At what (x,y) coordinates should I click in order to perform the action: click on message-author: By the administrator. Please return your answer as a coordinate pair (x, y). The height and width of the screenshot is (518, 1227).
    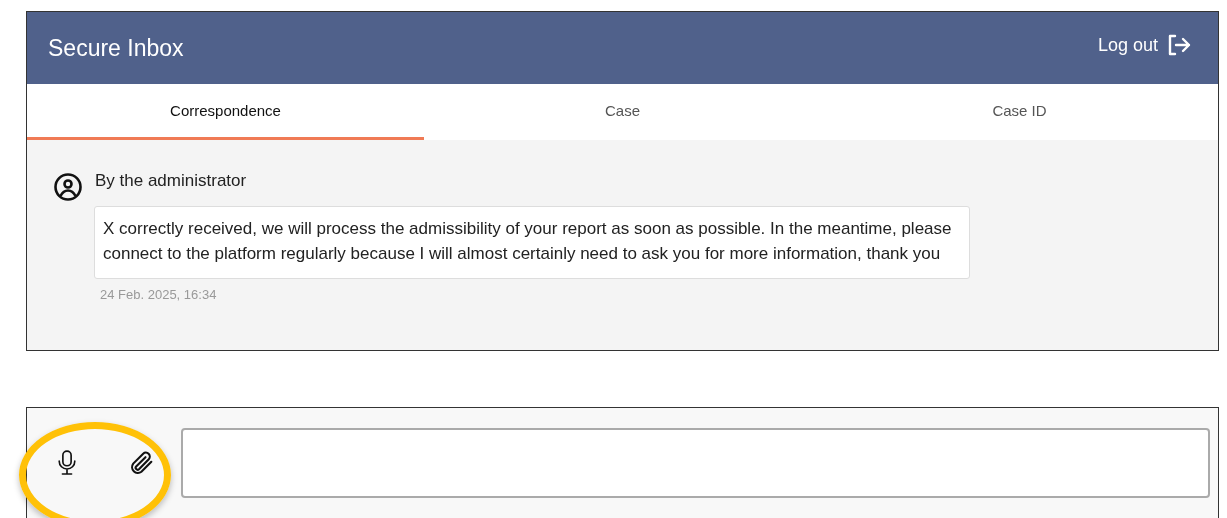
    Looking at the image, I should click on (171, 181).